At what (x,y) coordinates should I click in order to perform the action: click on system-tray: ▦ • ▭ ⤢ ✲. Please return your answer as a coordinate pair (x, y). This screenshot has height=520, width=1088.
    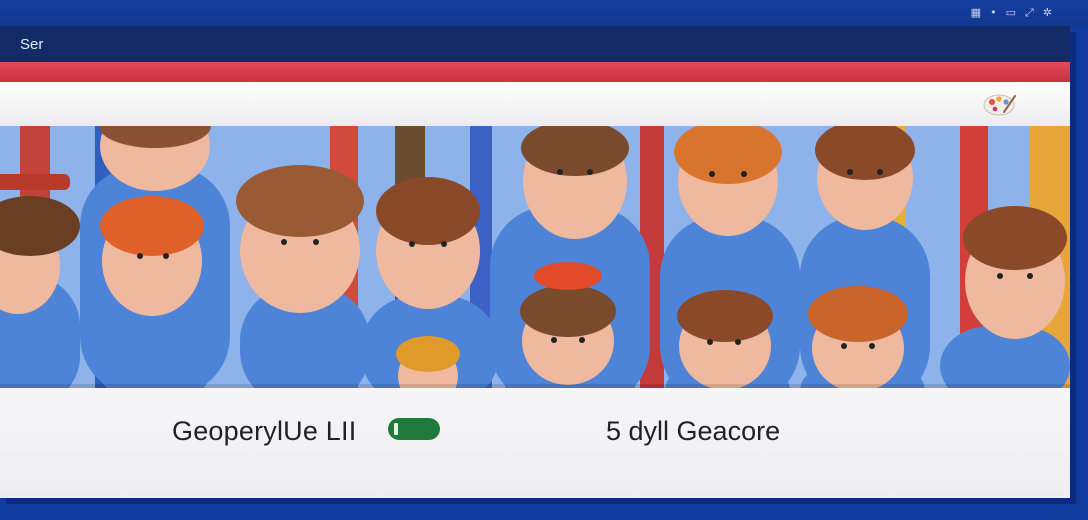
    Looking at the image, I should click on (1011, 13).